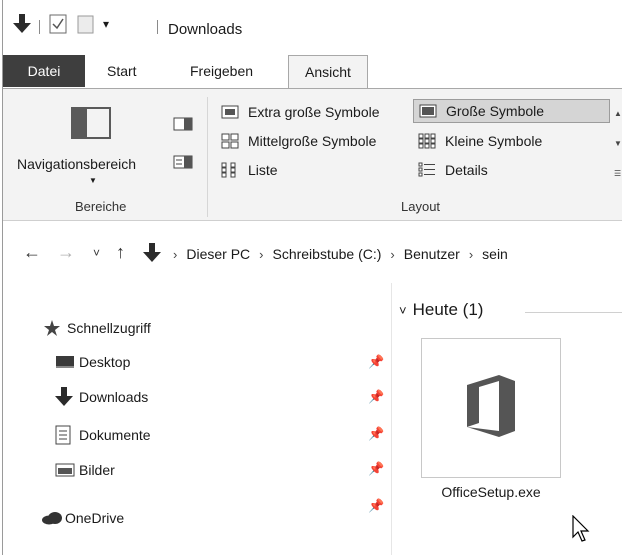  I want to click on layout-list: Liste, so click(249, 170).